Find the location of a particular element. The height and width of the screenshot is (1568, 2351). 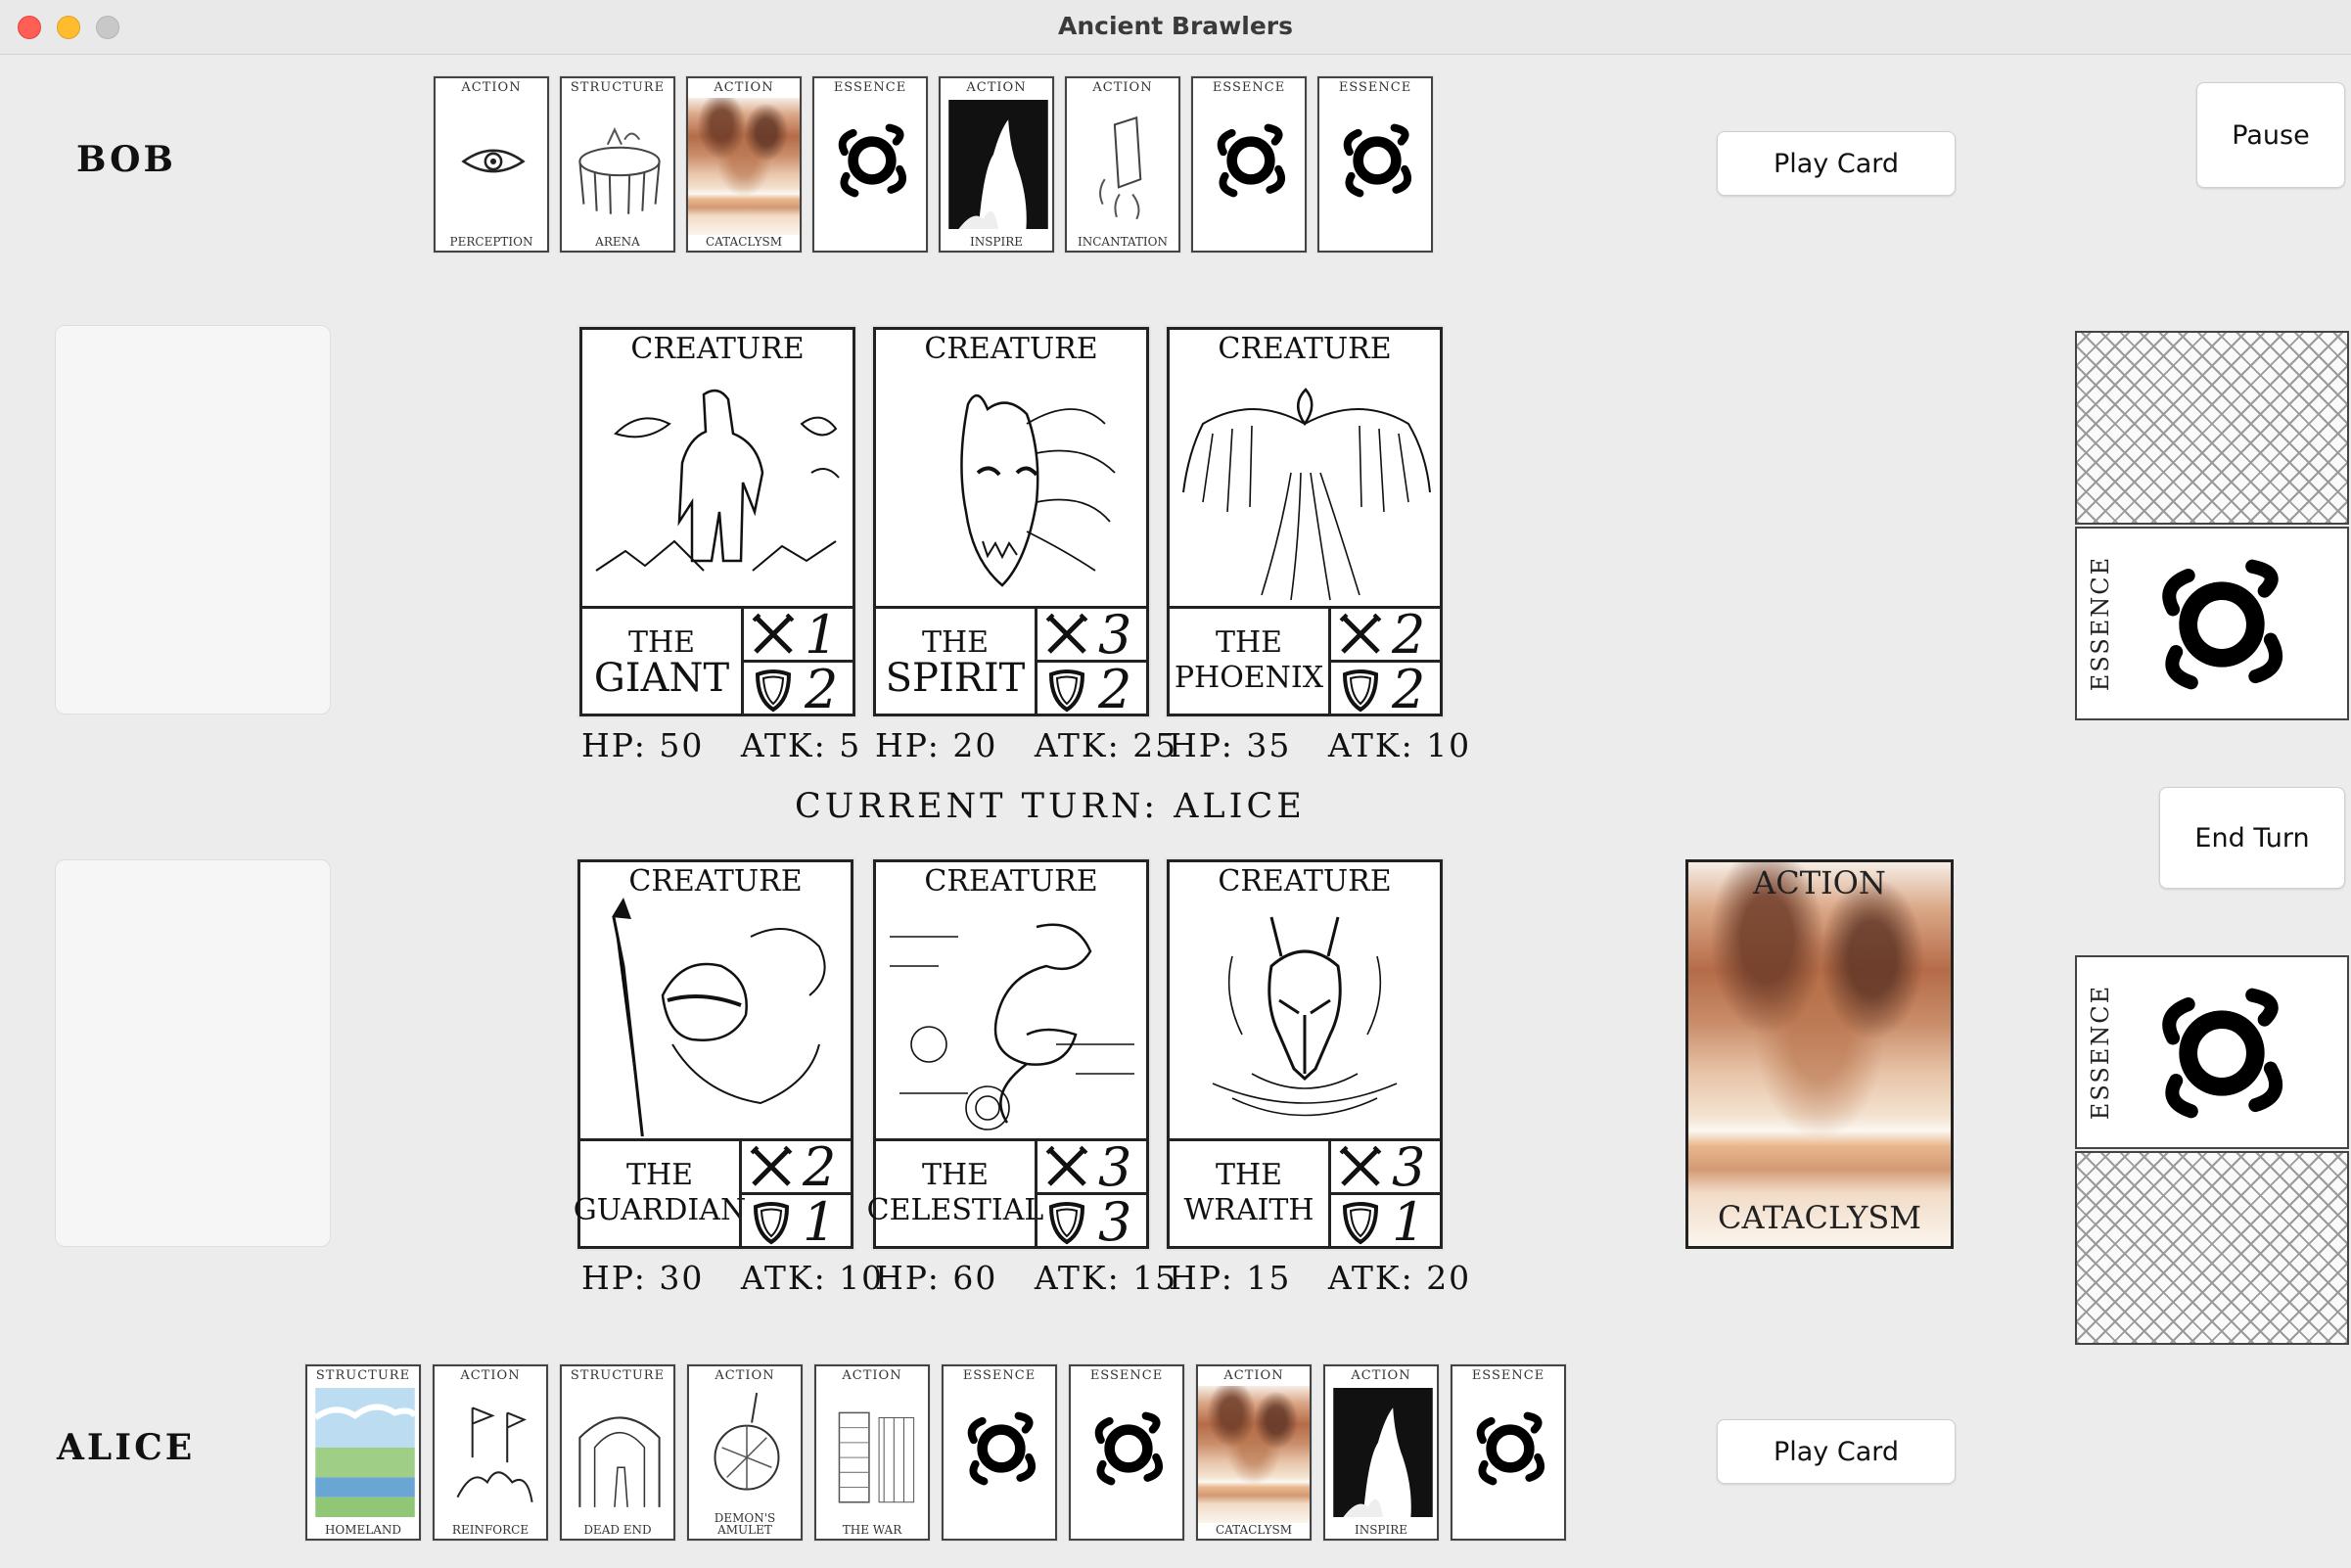

played-action-card: ACTION CATACLYSM is located at coordinates (1819, 1054).